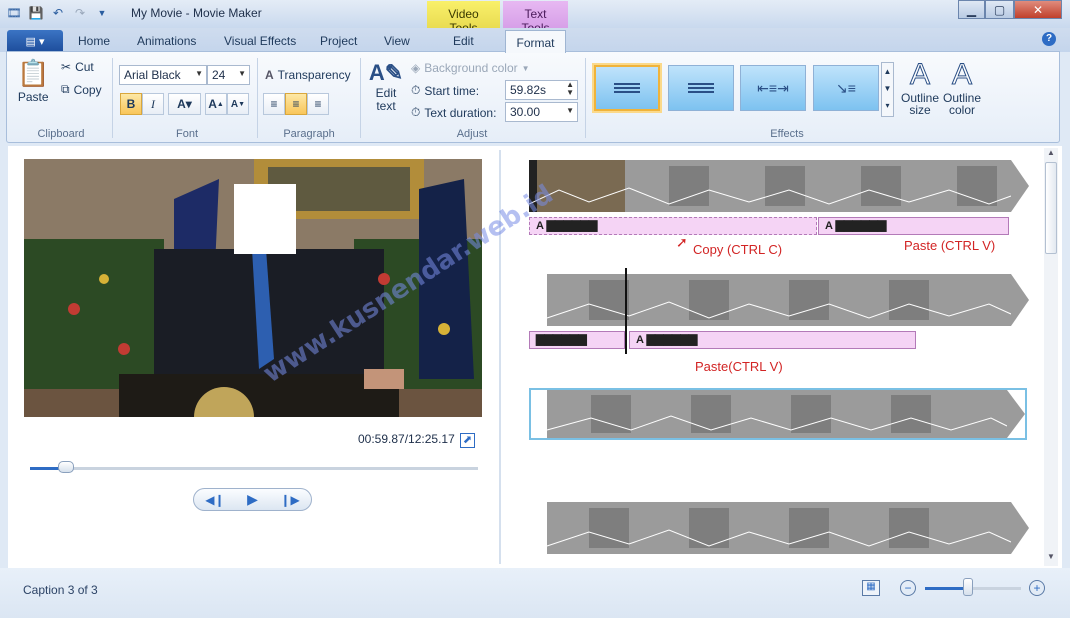 The height and width of the screenshot is (618, 1070). I want to click on arrow-icon: ➚, so click(682, 242).